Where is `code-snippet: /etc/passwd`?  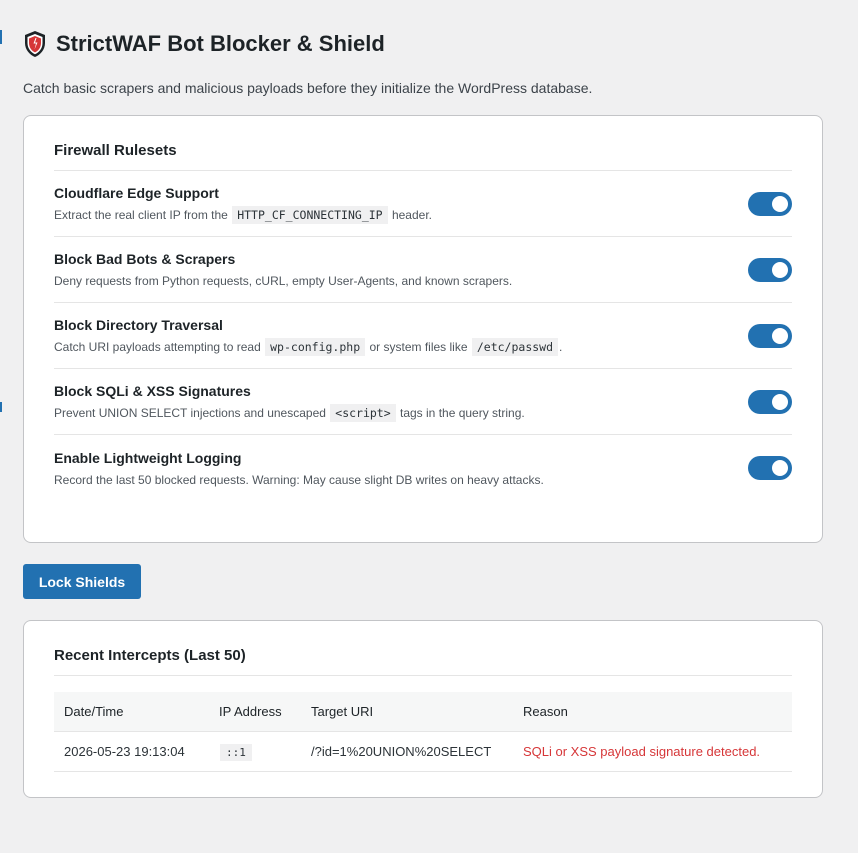
code-snippet: /etc/passwd is located at coordinates (515, 347).